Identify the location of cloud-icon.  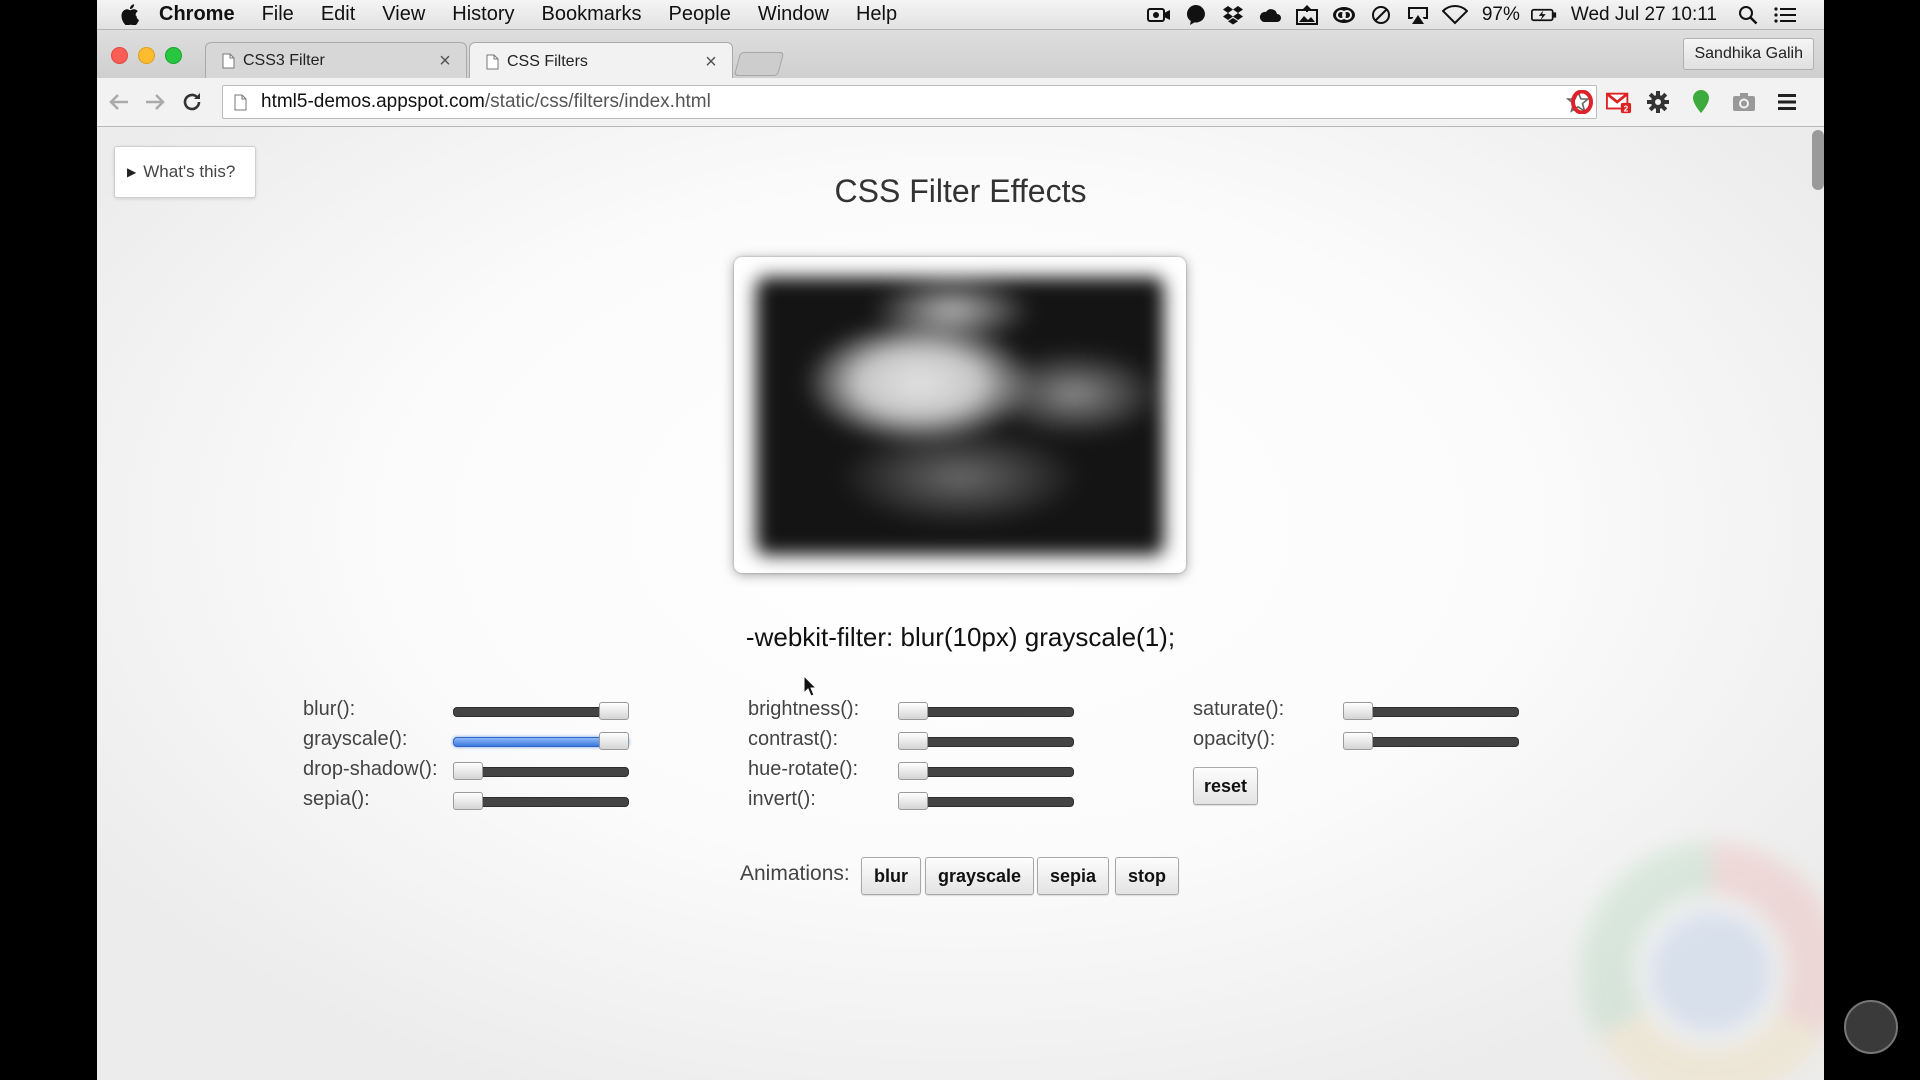
(1270, 15).